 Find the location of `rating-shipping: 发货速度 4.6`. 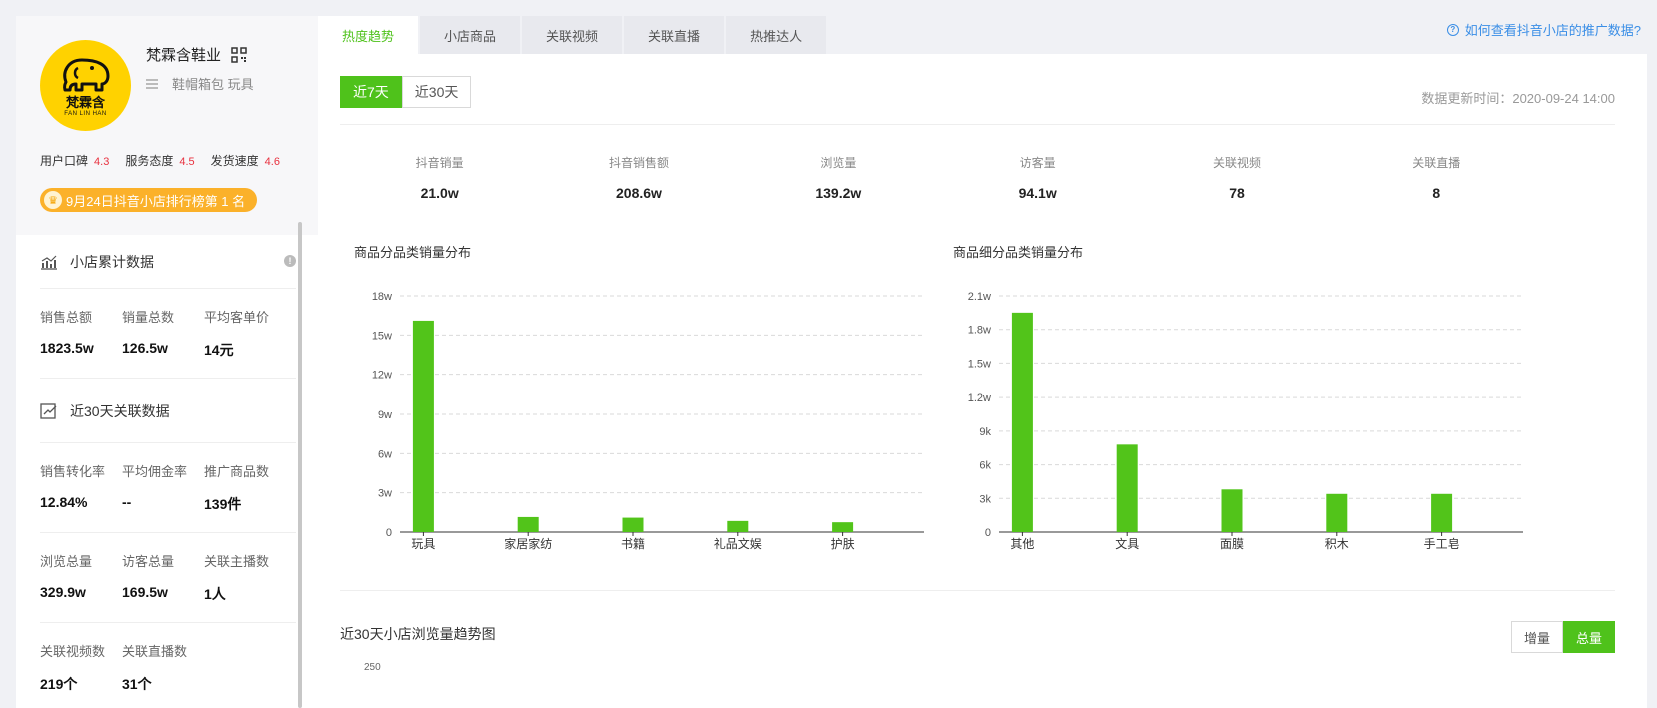

rating-shipping: 发货速度 4.6 is located at coordinates (245, 160).